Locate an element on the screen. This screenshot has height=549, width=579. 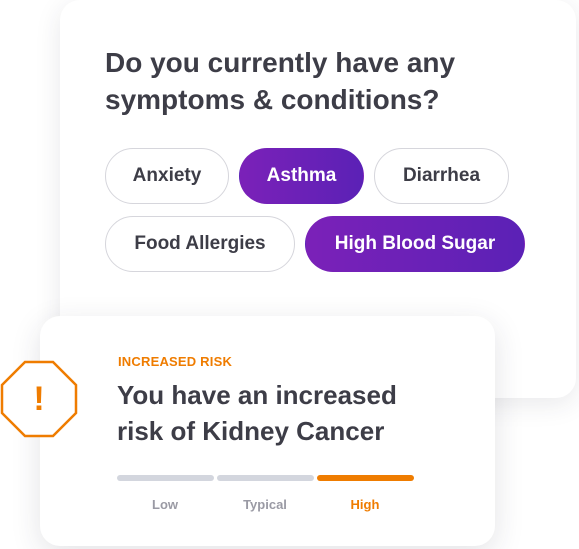
warning-octagon-icon: ! is located at coordinates (39, 399).